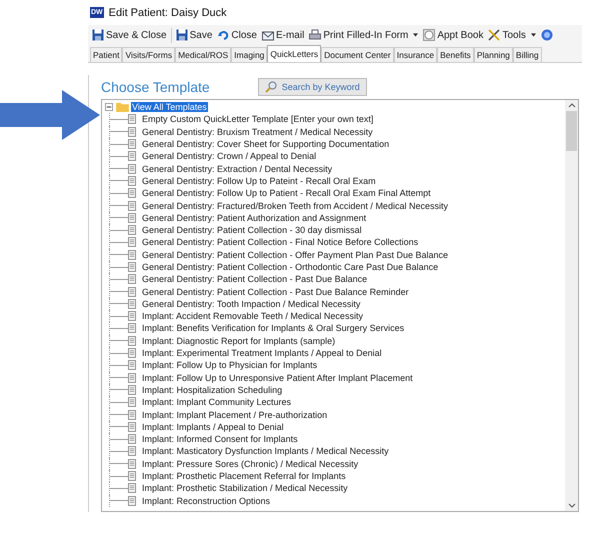 Image resolution: width=593 pixels, height=533 pixels. Describe the element at coordinates (290, 267) in the screenshot. I see `tree-item: General Dentistry: Patient Collection - Orthodontic Care Past Due Balance` at that location.